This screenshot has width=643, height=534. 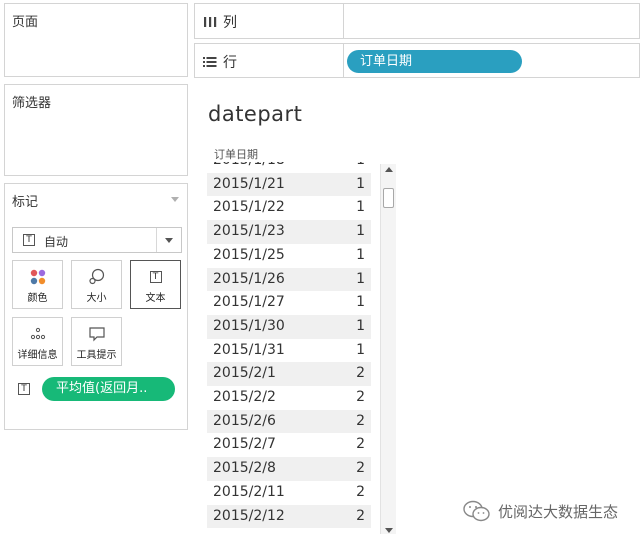 I want to click on table-row: 2015/2/11 2, so click(x=289, y=493).